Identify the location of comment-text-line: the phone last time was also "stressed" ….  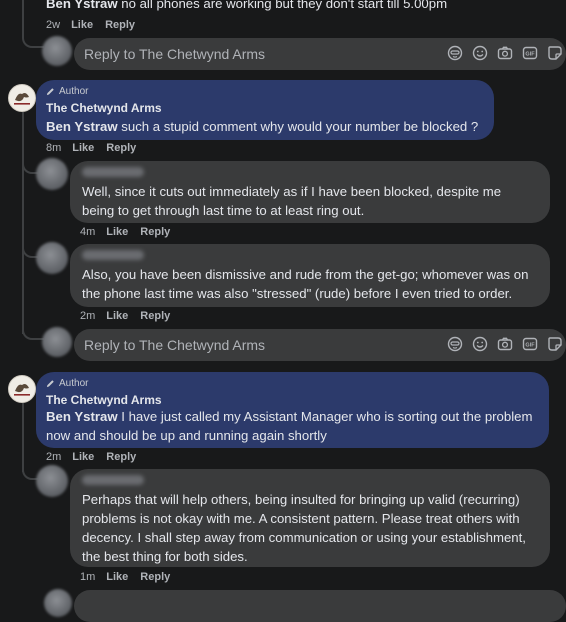
(297, 293).